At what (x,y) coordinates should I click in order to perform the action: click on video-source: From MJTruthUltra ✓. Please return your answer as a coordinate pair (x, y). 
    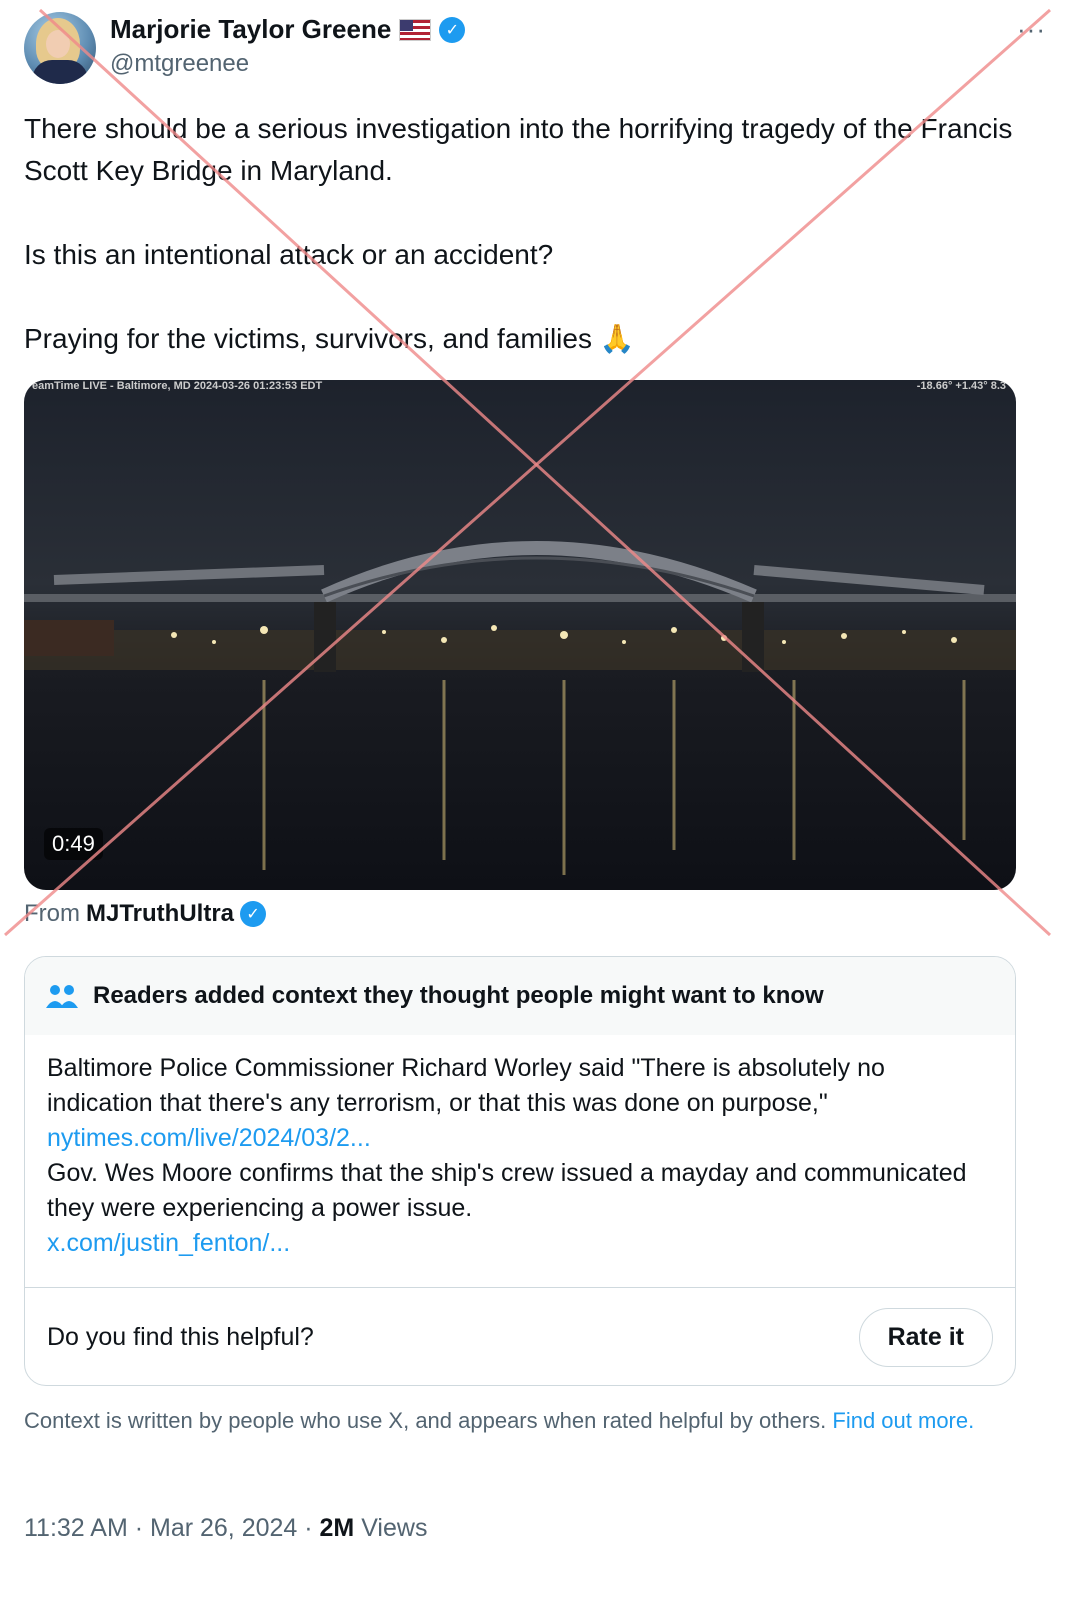
    Looking at the image, I should click on (145, 914).